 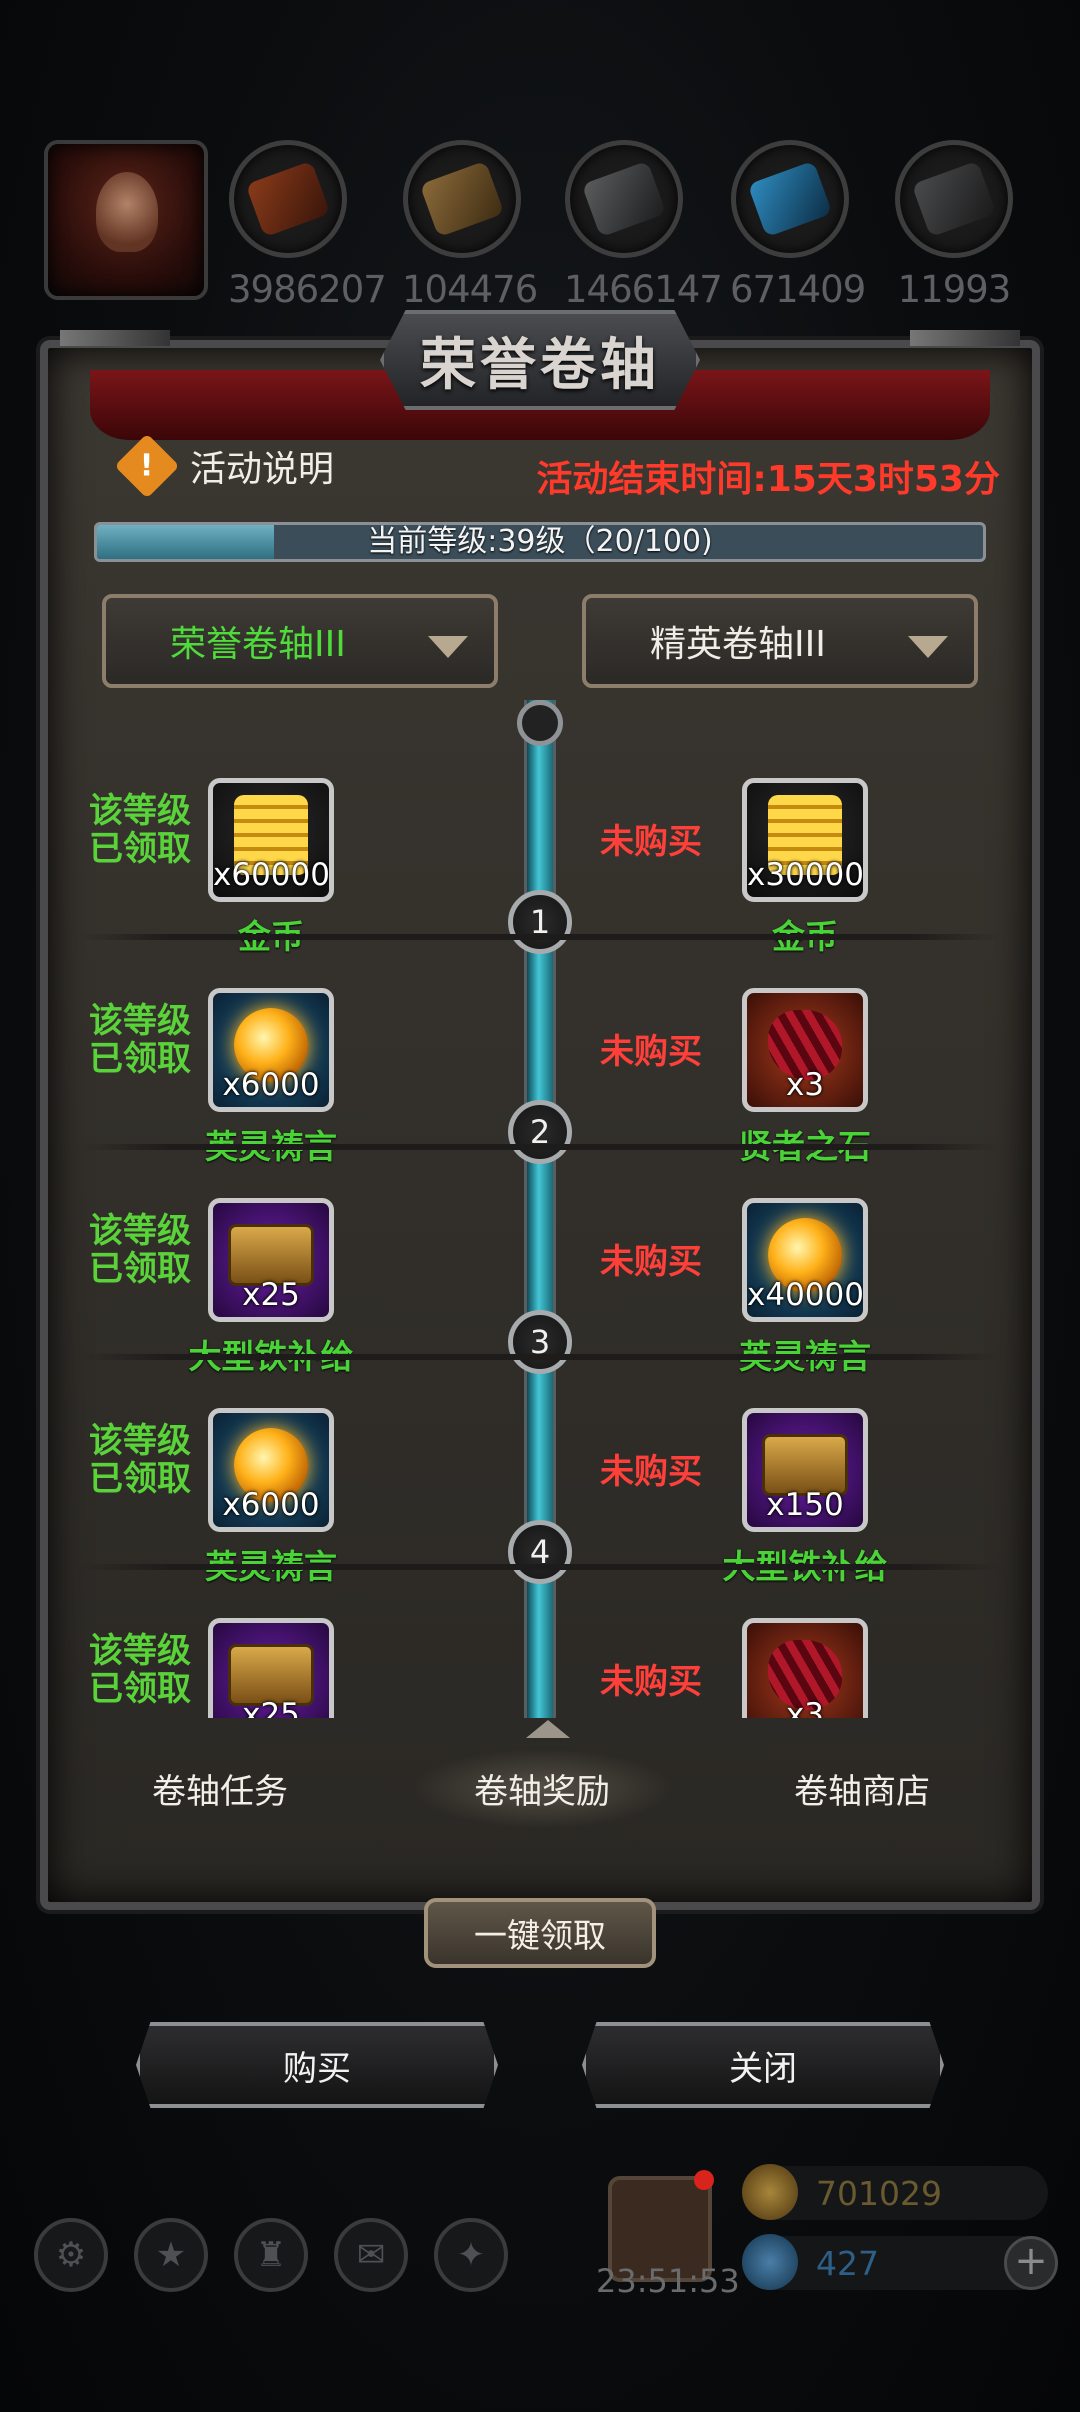 I want to click on tab-scroll-rewards: 卷轴奖励, so click(x=542, y=1788).